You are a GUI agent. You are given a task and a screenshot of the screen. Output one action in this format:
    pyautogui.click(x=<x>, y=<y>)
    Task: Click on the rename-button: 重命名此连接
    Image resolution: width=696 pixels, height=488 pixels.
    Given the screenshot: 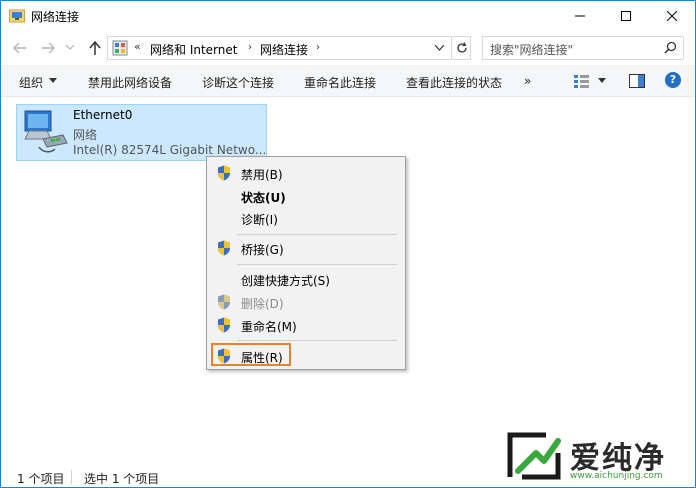 What is the action you would take?
    pyautogui.click(x=340, y=82)
    